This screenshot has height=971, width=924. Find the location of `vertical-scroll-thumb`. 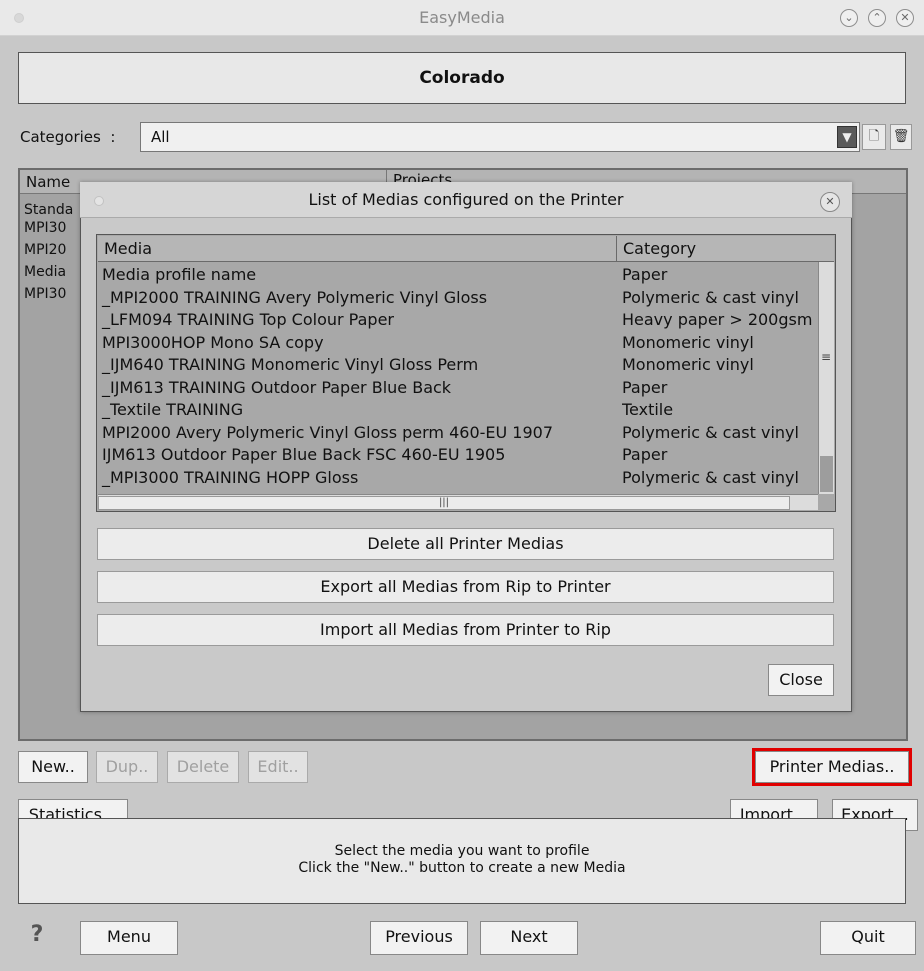

vertical-scroll-thumb is located at coordinates (826, 474).